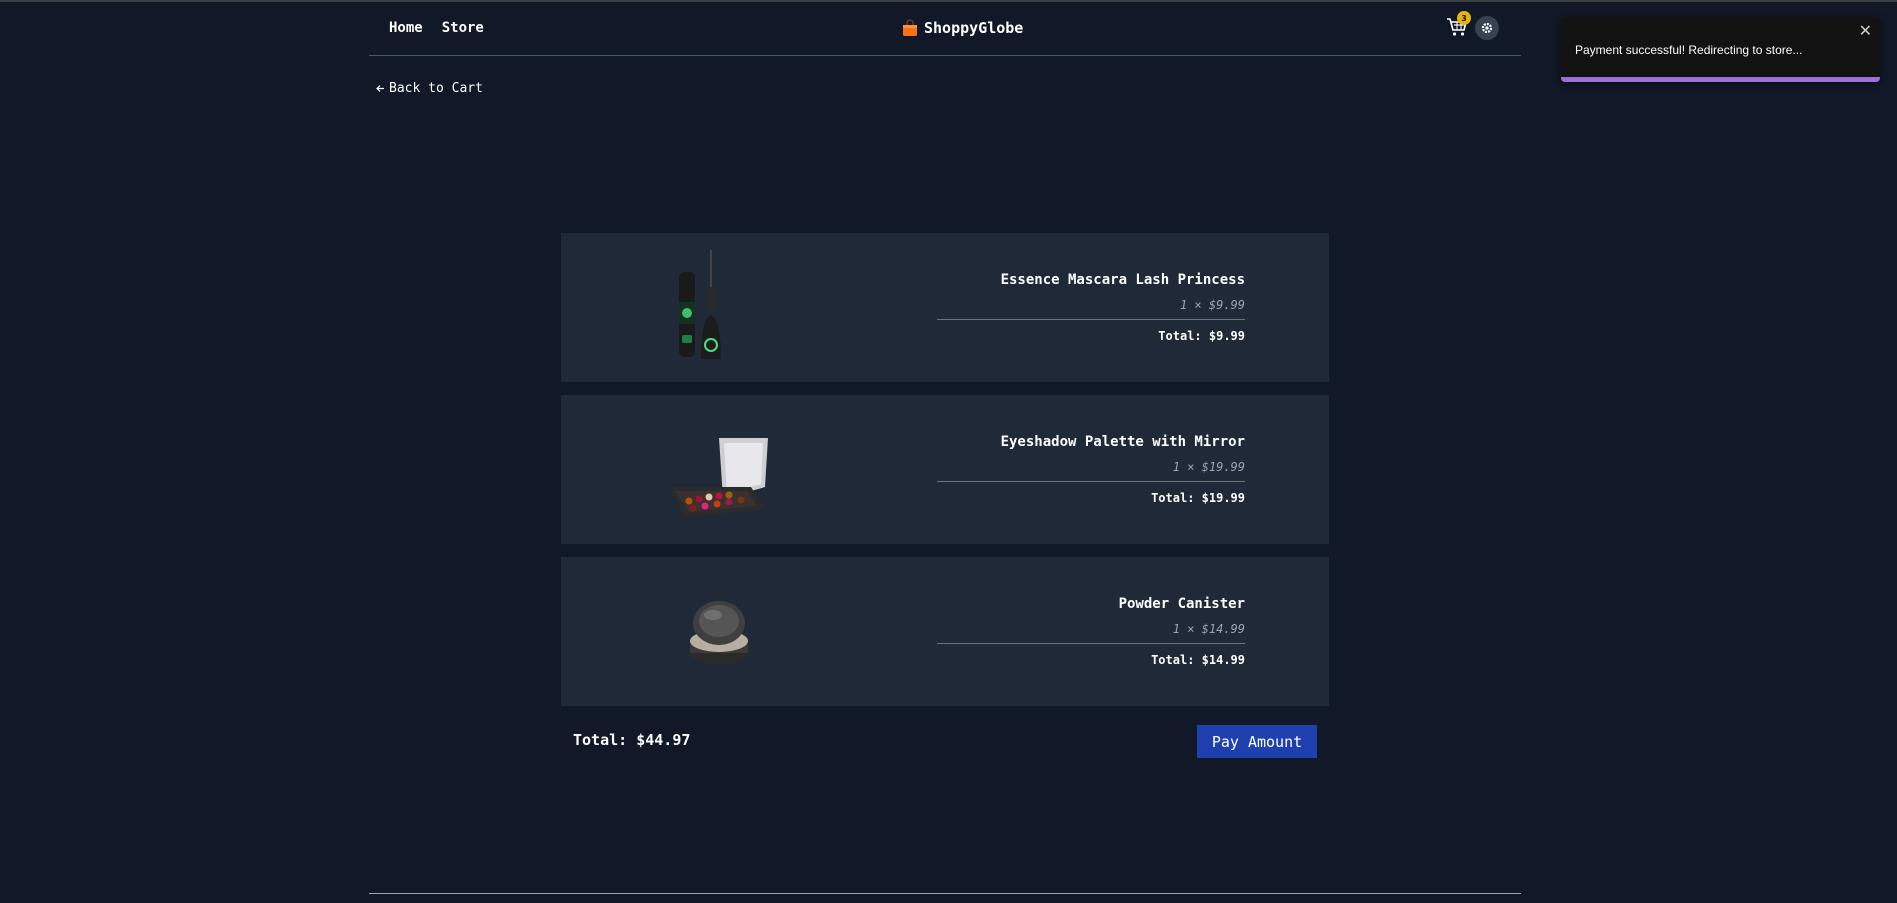 The width and height of the screenshot is (1897, 903). I want to click on back-to-cart-link: Back to Cart, so click(429, 88).